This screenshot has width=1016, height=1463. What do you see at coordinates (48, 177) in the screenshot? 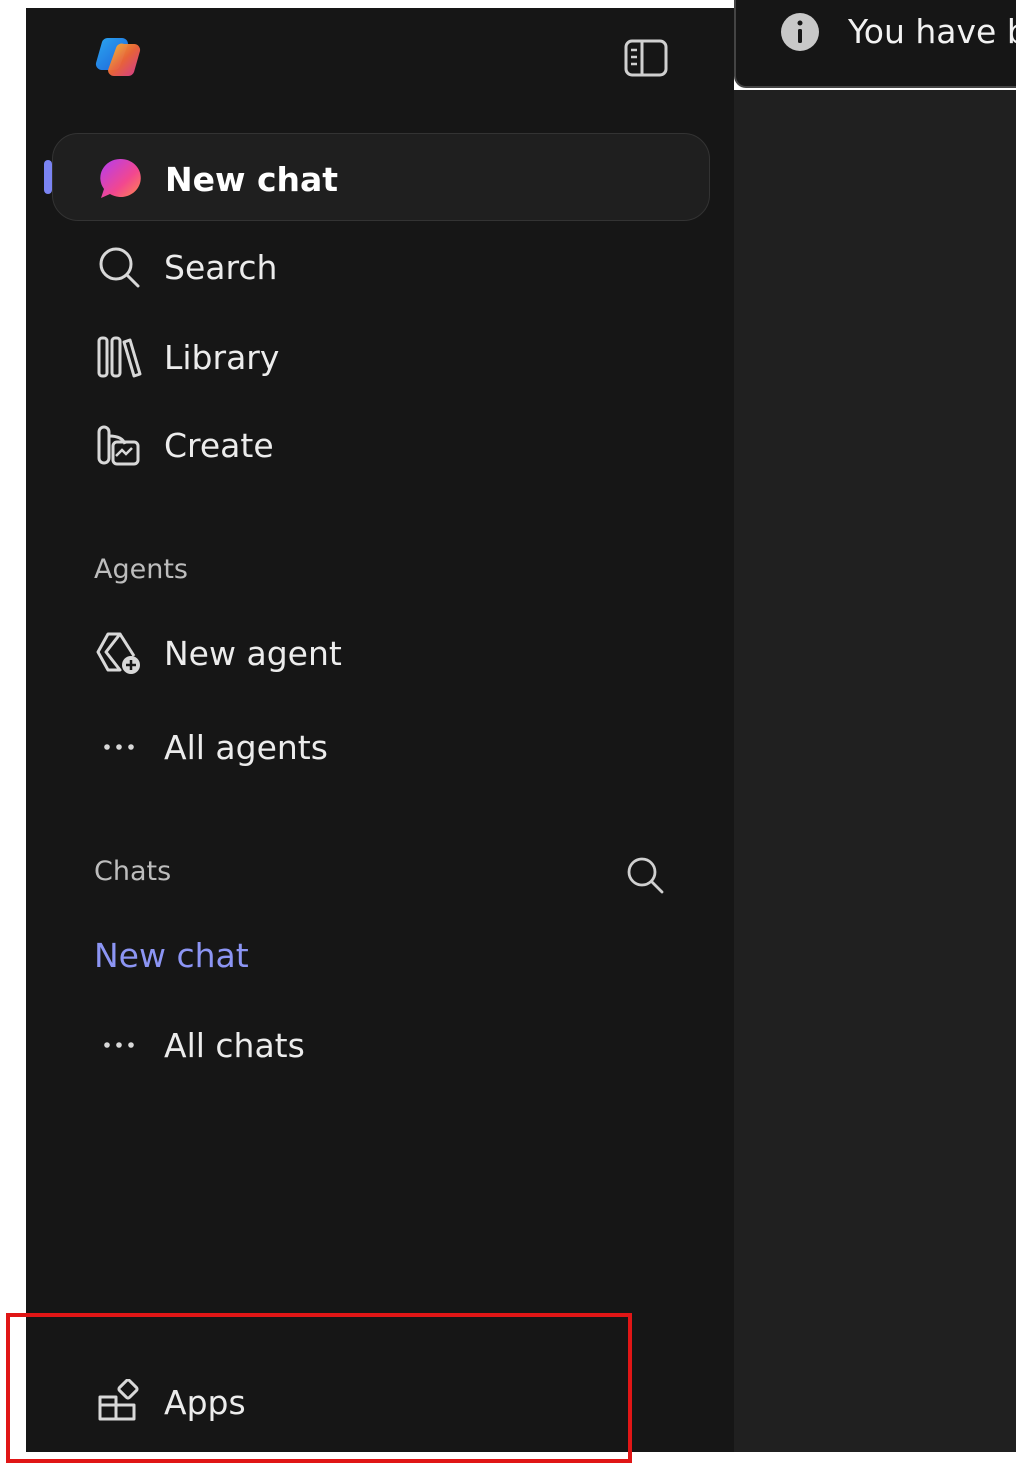
I see `active-indicator` at bounding box center [48, 177].